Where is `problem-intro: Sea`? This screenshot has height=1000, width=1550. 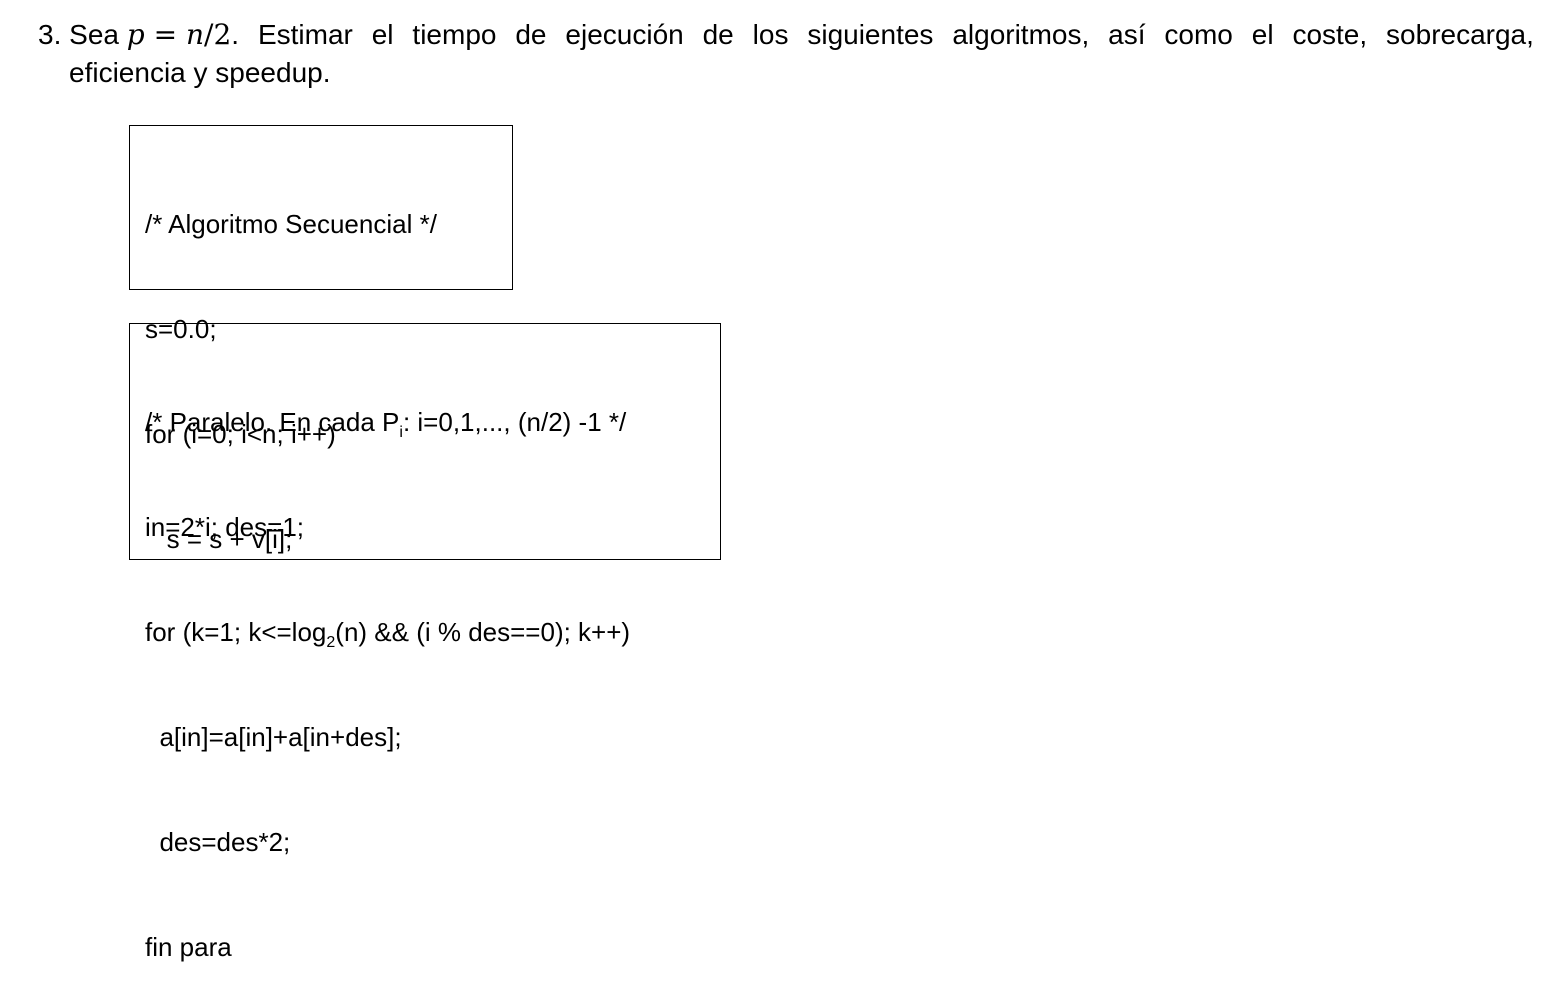
problem-intro: Sea is located at coordinates (94, 34).